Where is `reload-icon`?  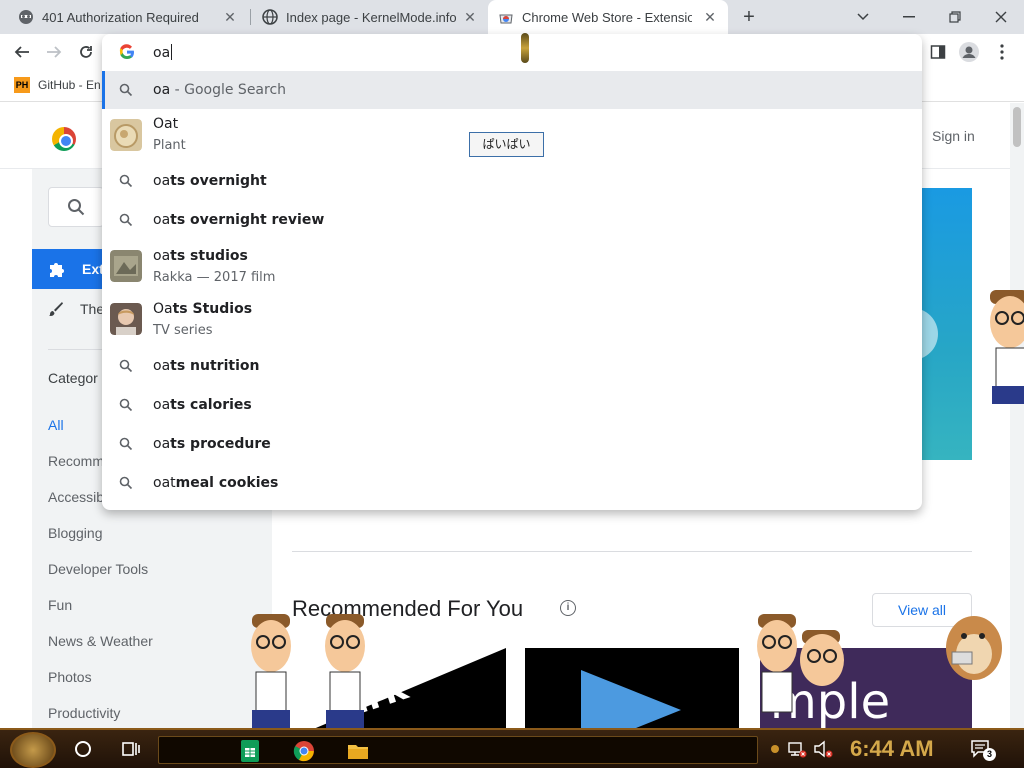
reload-icon is located at coordinates (86, 52).